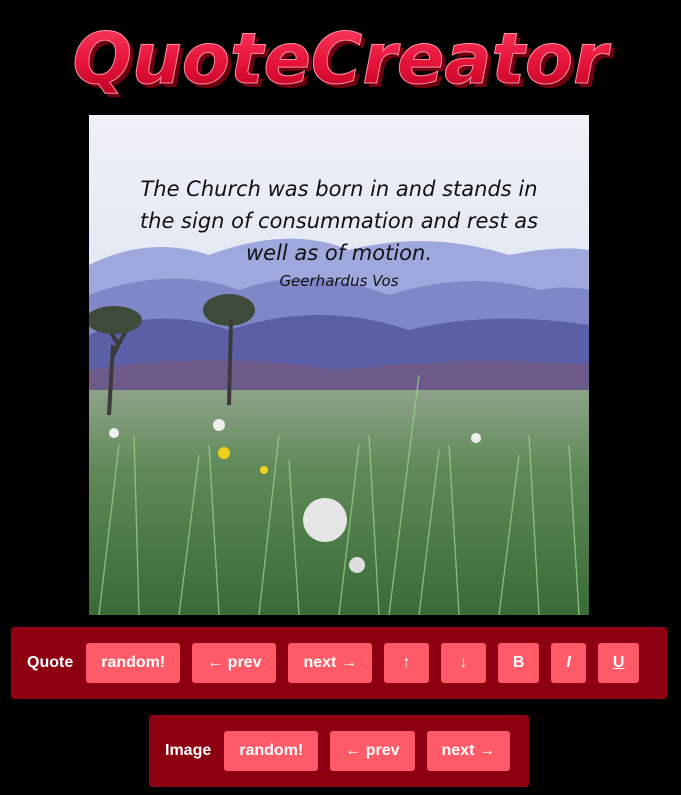 The height and width of the screenshot is (795, 681). I want to click on quote-random-button: random!, so click(133, 663).